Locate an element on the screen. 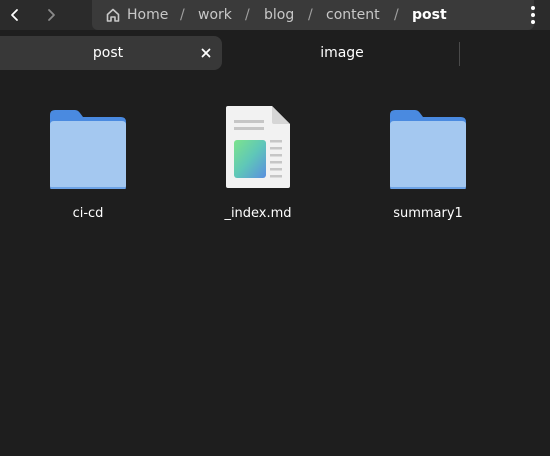  breadcrumb-home: Home is located at coordinates (136, 15).